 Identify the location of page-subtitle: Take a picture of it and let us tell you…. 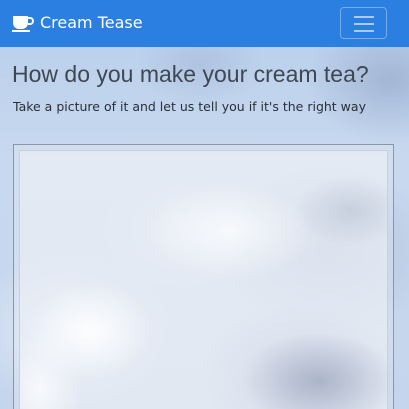
(189, 106).